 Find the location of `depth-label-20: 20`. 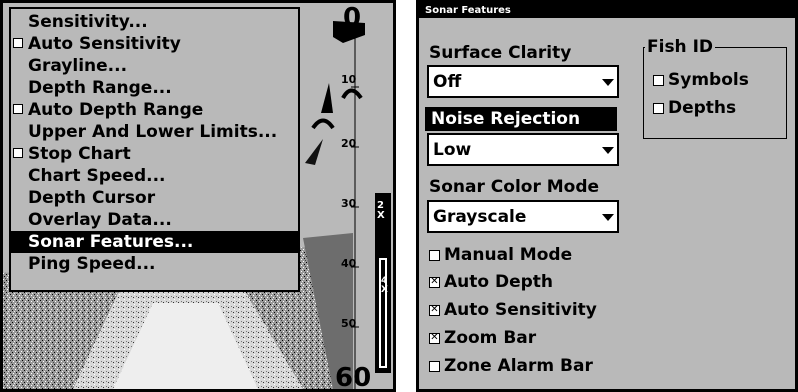

depth-label-20: 20 is located at coordinates (349, 143).